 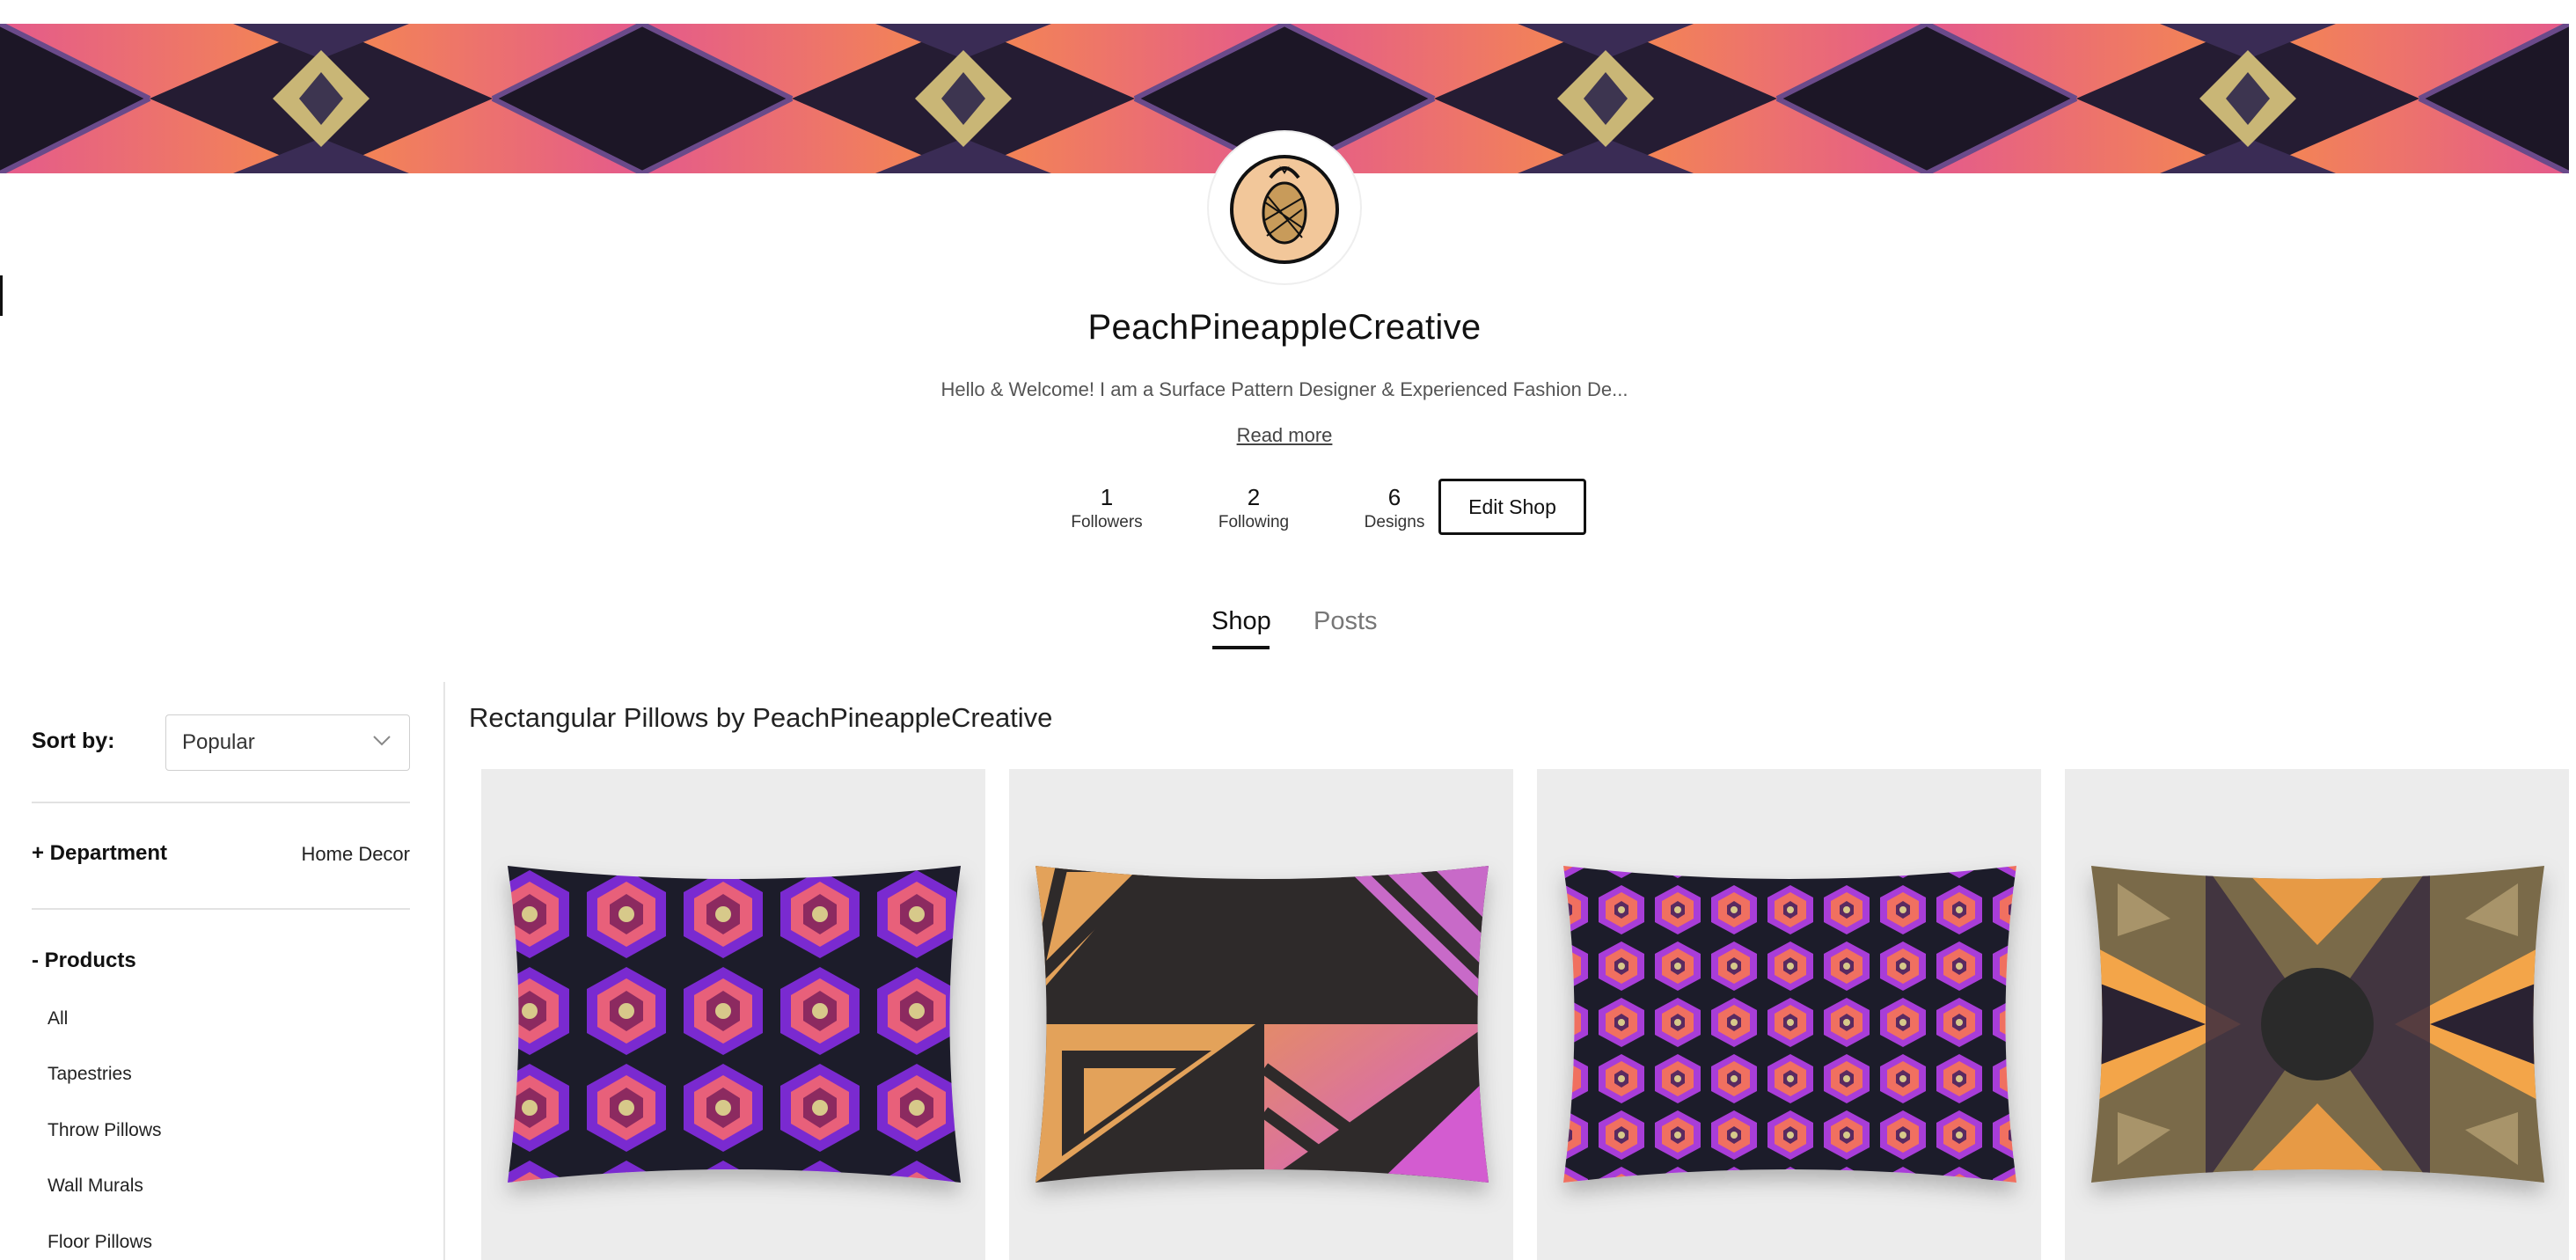 I want to click on shop-name: PeachPineappleCreative, so click(x=1284, y=327).